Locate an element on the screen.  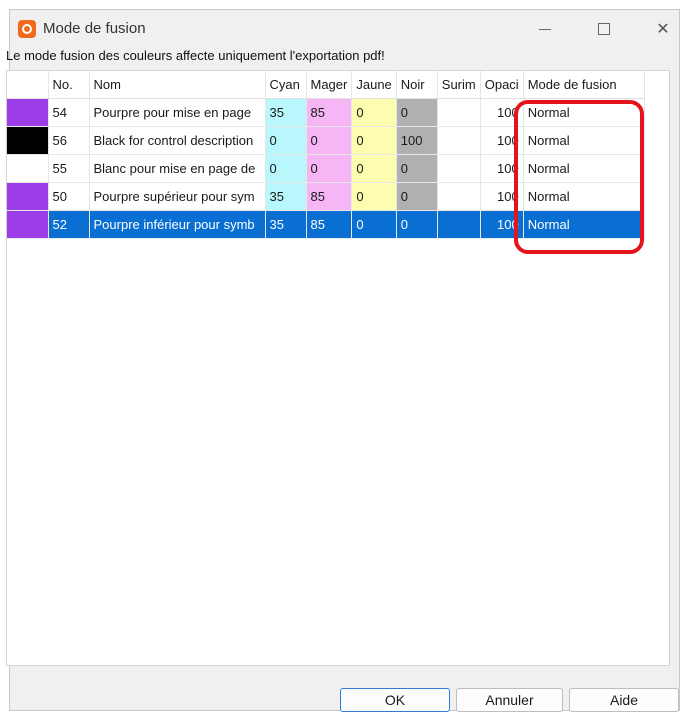
cell-nom: Pourpre pour mise en page is located at coordinates (177, 112).